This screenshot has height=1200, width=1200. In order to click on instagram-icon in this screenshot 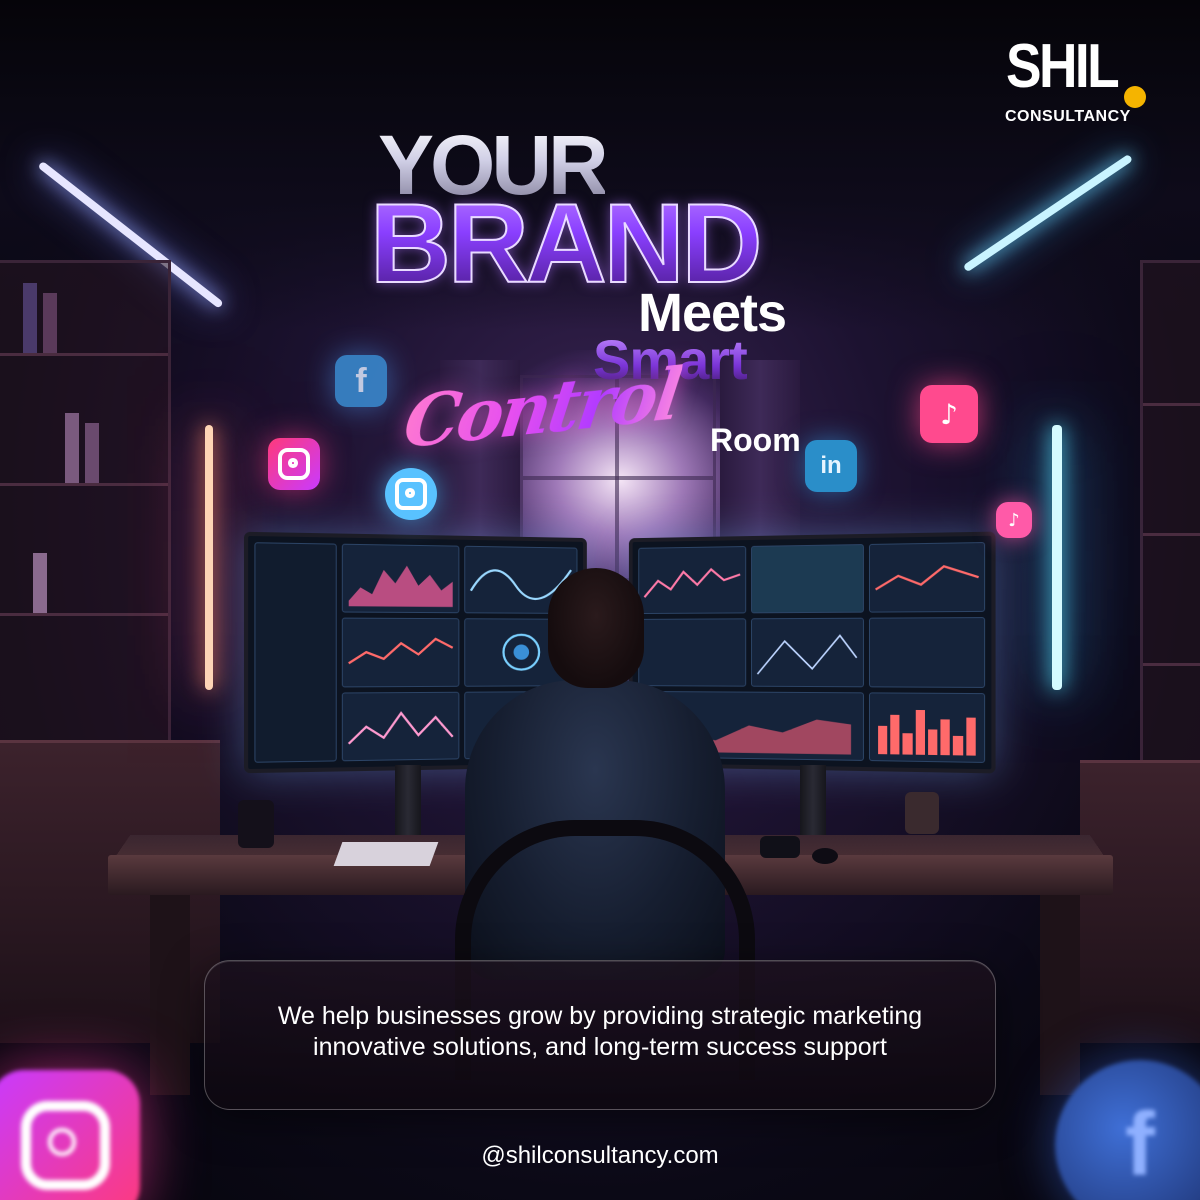, I will do `click(294, 464)`.